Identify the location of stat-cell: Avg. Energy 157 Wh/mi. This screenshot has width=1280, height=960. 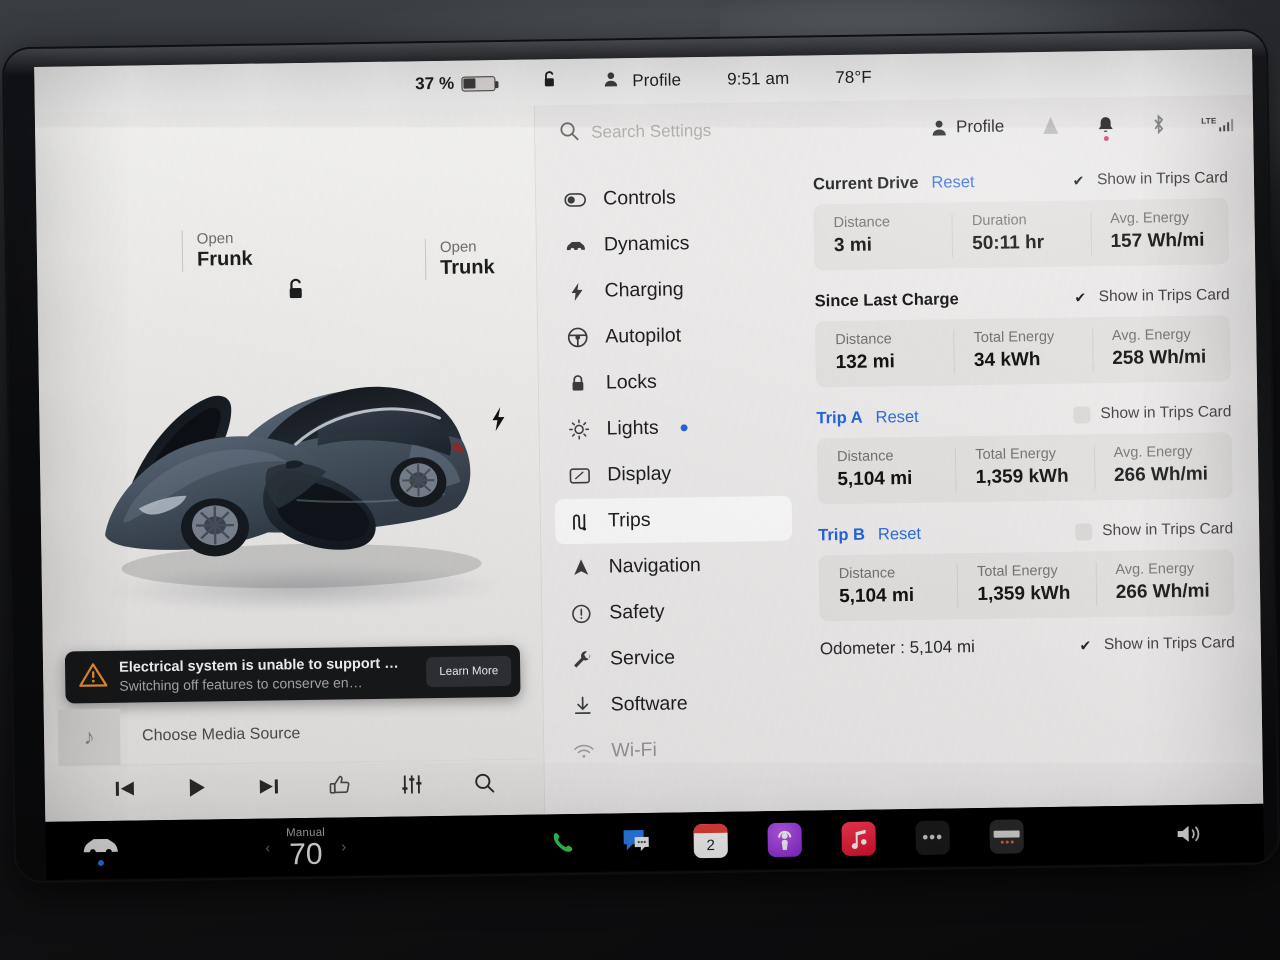
(1159, 232).